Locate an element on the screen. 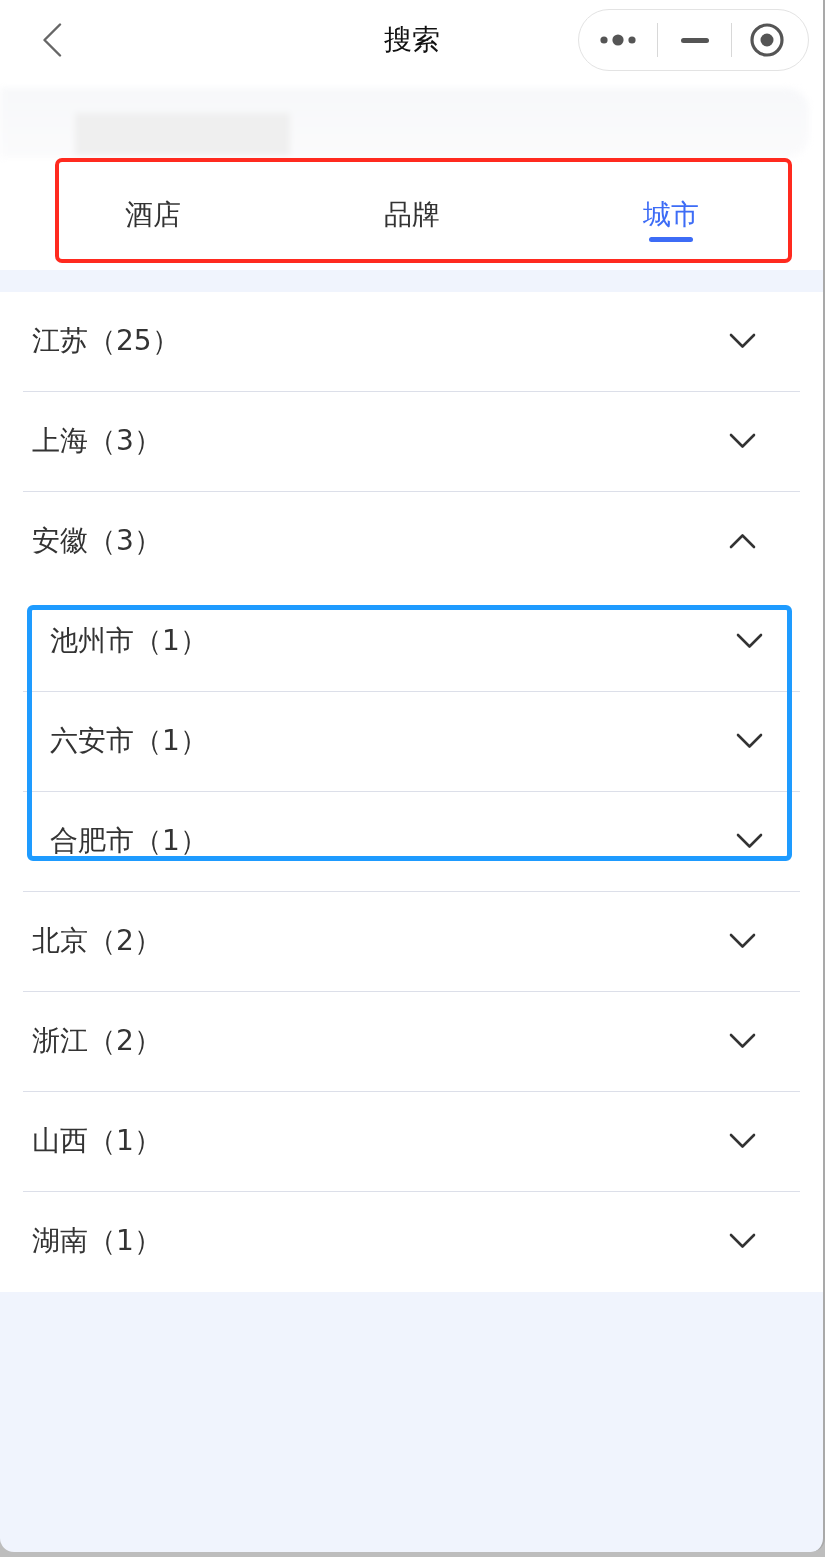  city-row: 合肥市（1） is located at coordinates (411, 842).